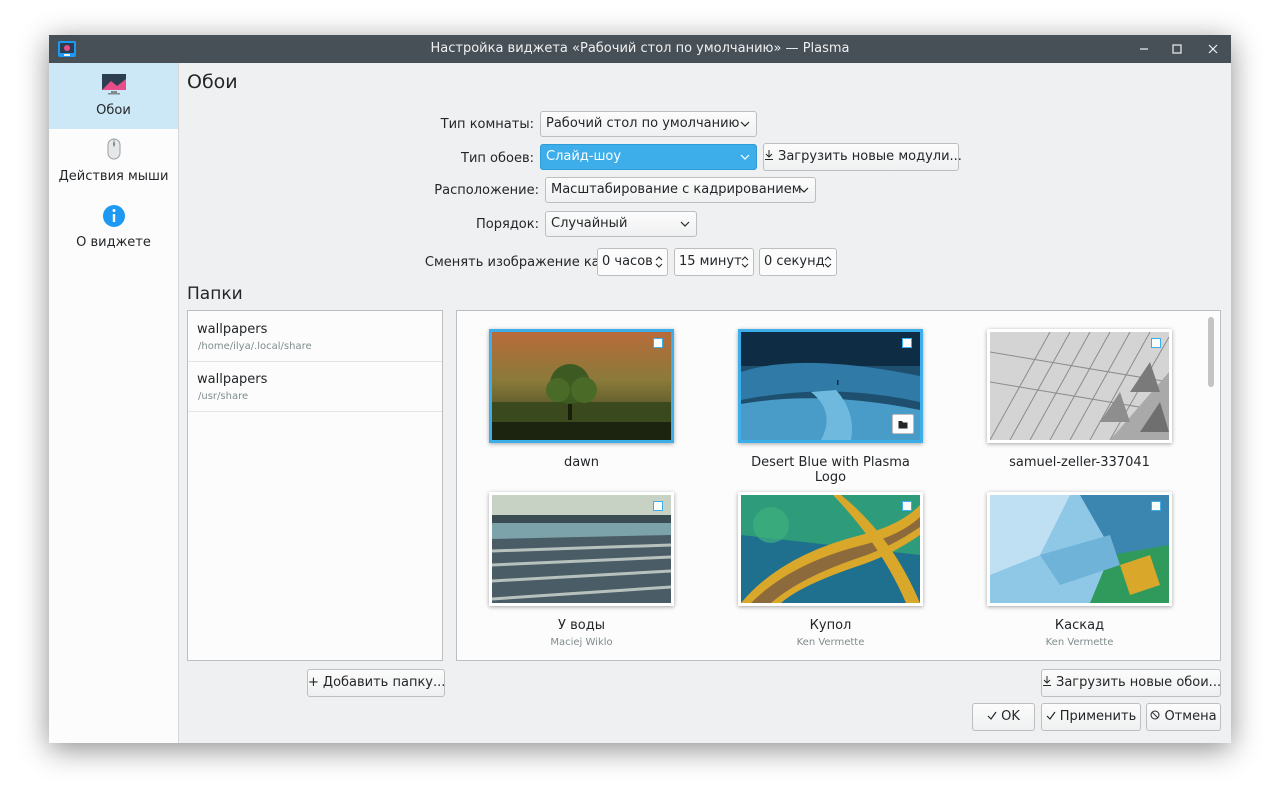  I want to click on open-folder-button, so click(903, 424).